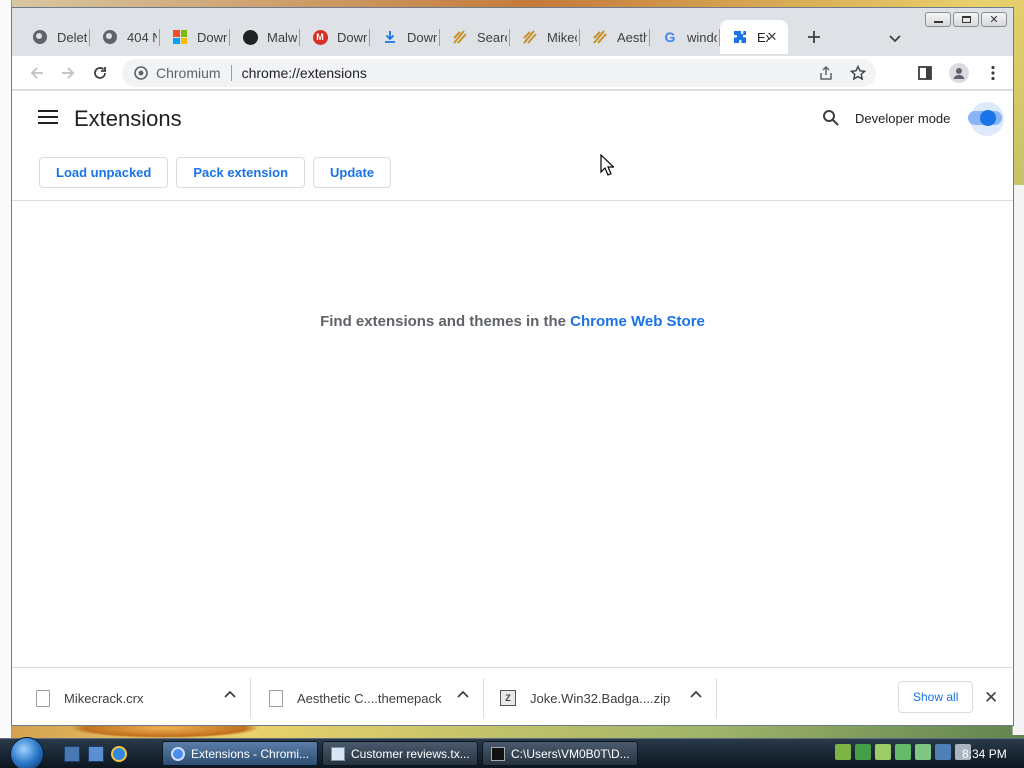 This screenshot has height=768, width=1024. What do you see at coordinates (545, 37) in the screenshot?
I see `tab-8: Mikec` at bounding box center [545, 37].